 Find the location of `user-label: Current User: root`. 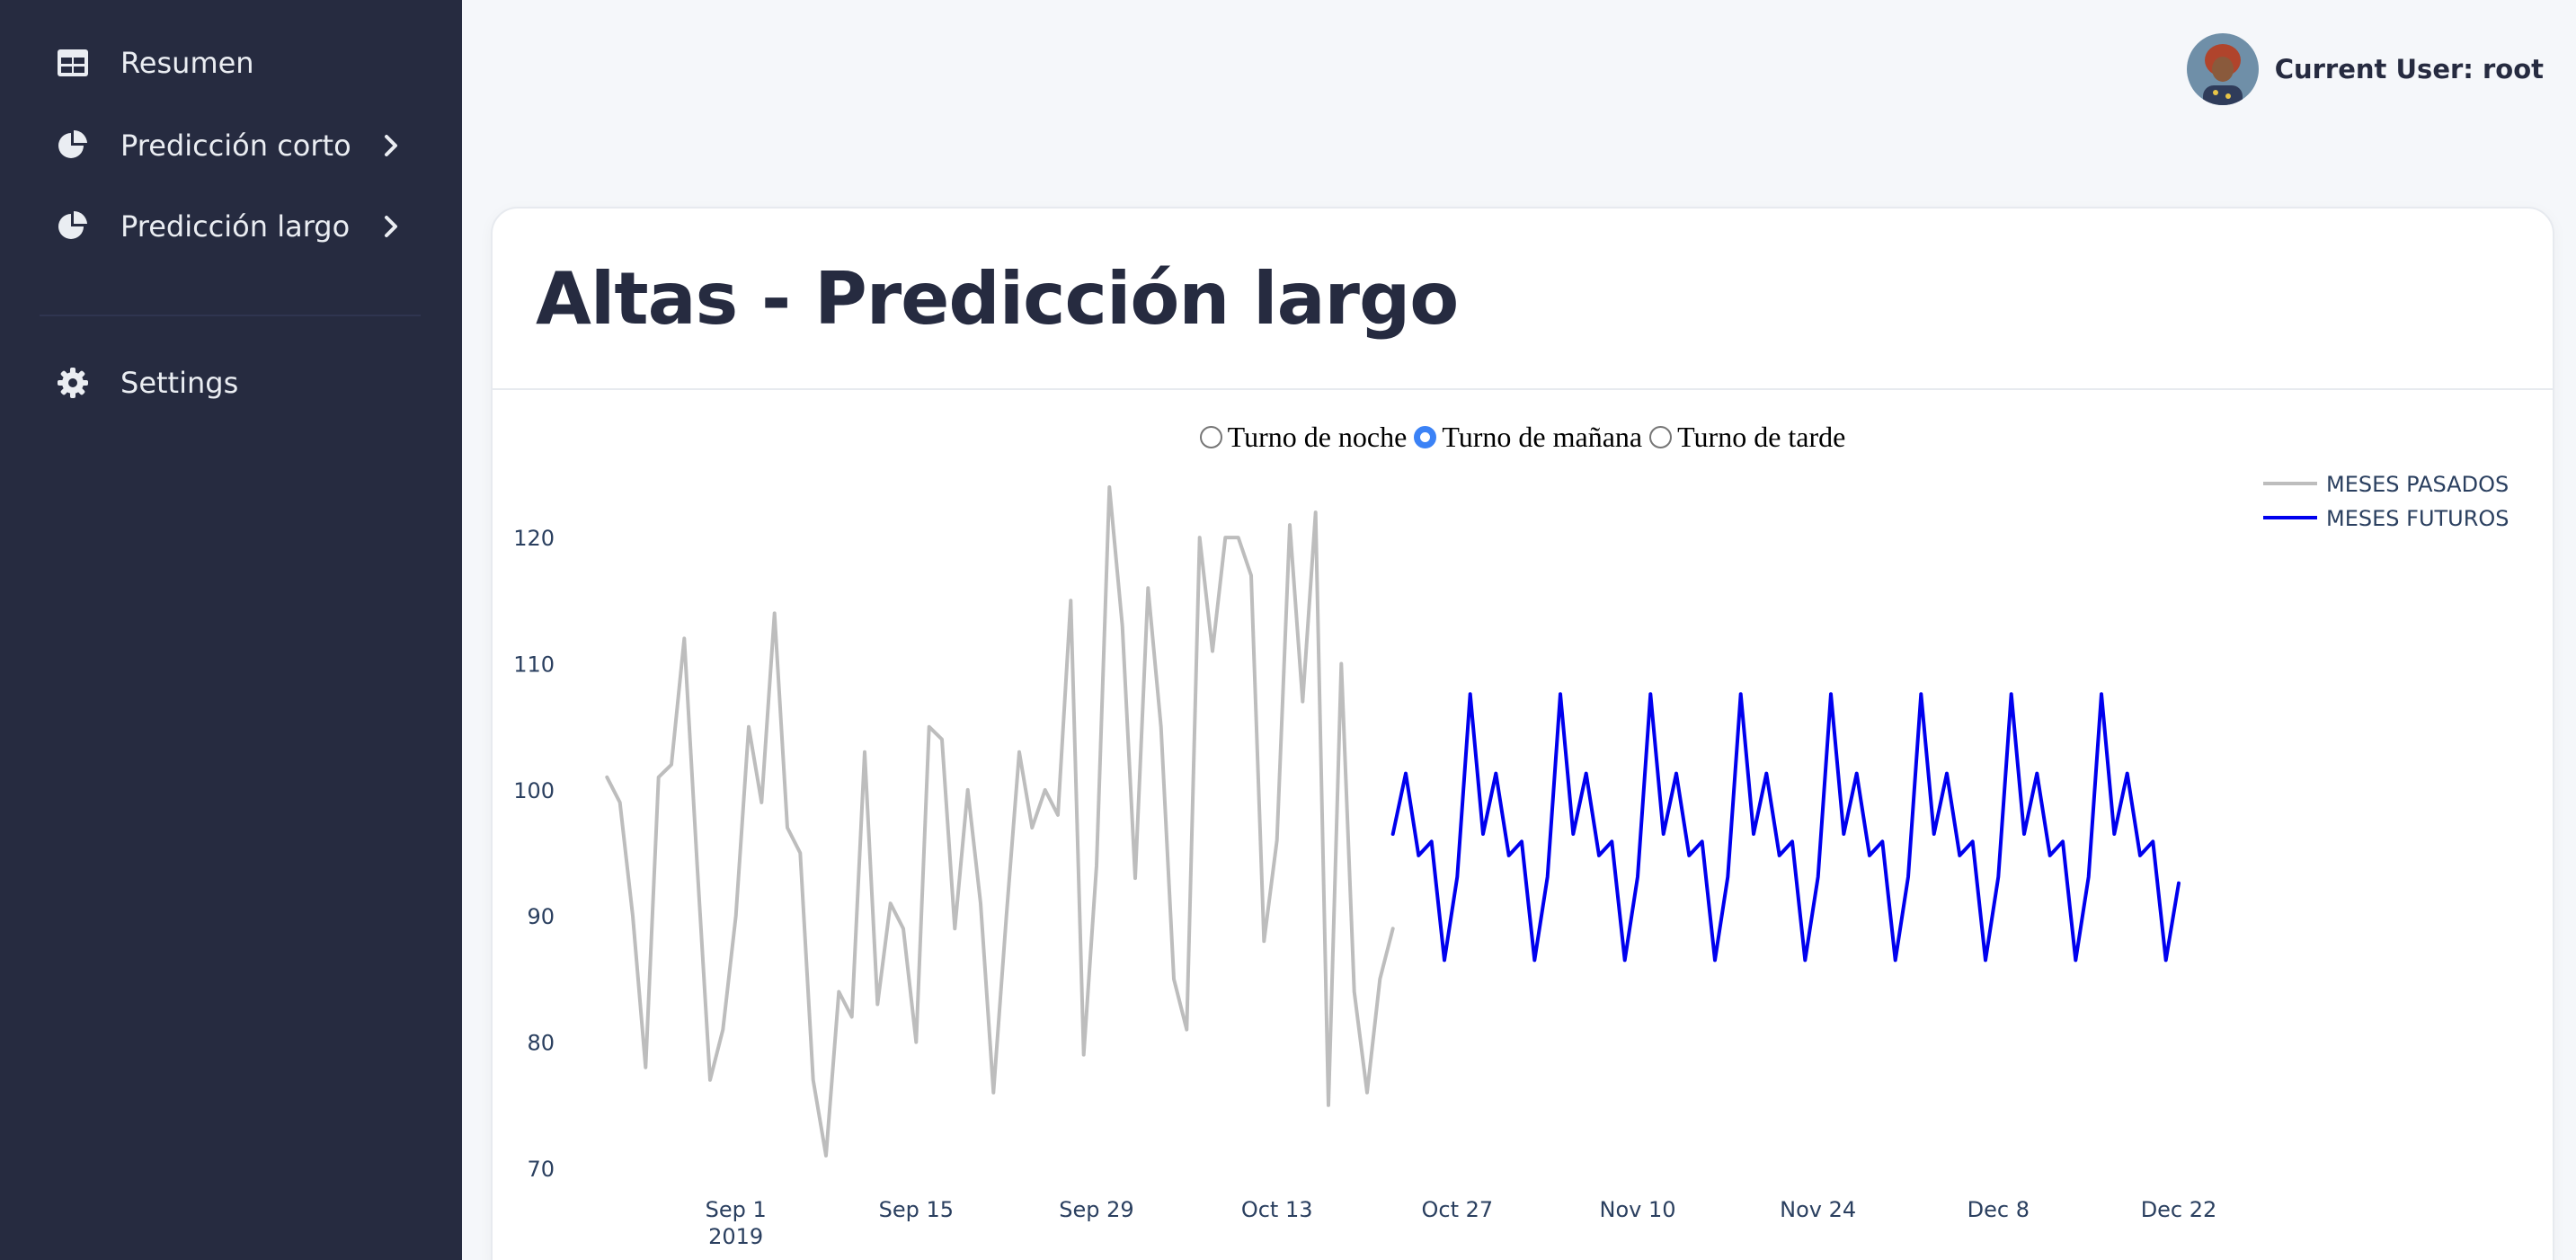

user-label: Current User: root is located at coordinates (2409, 69).